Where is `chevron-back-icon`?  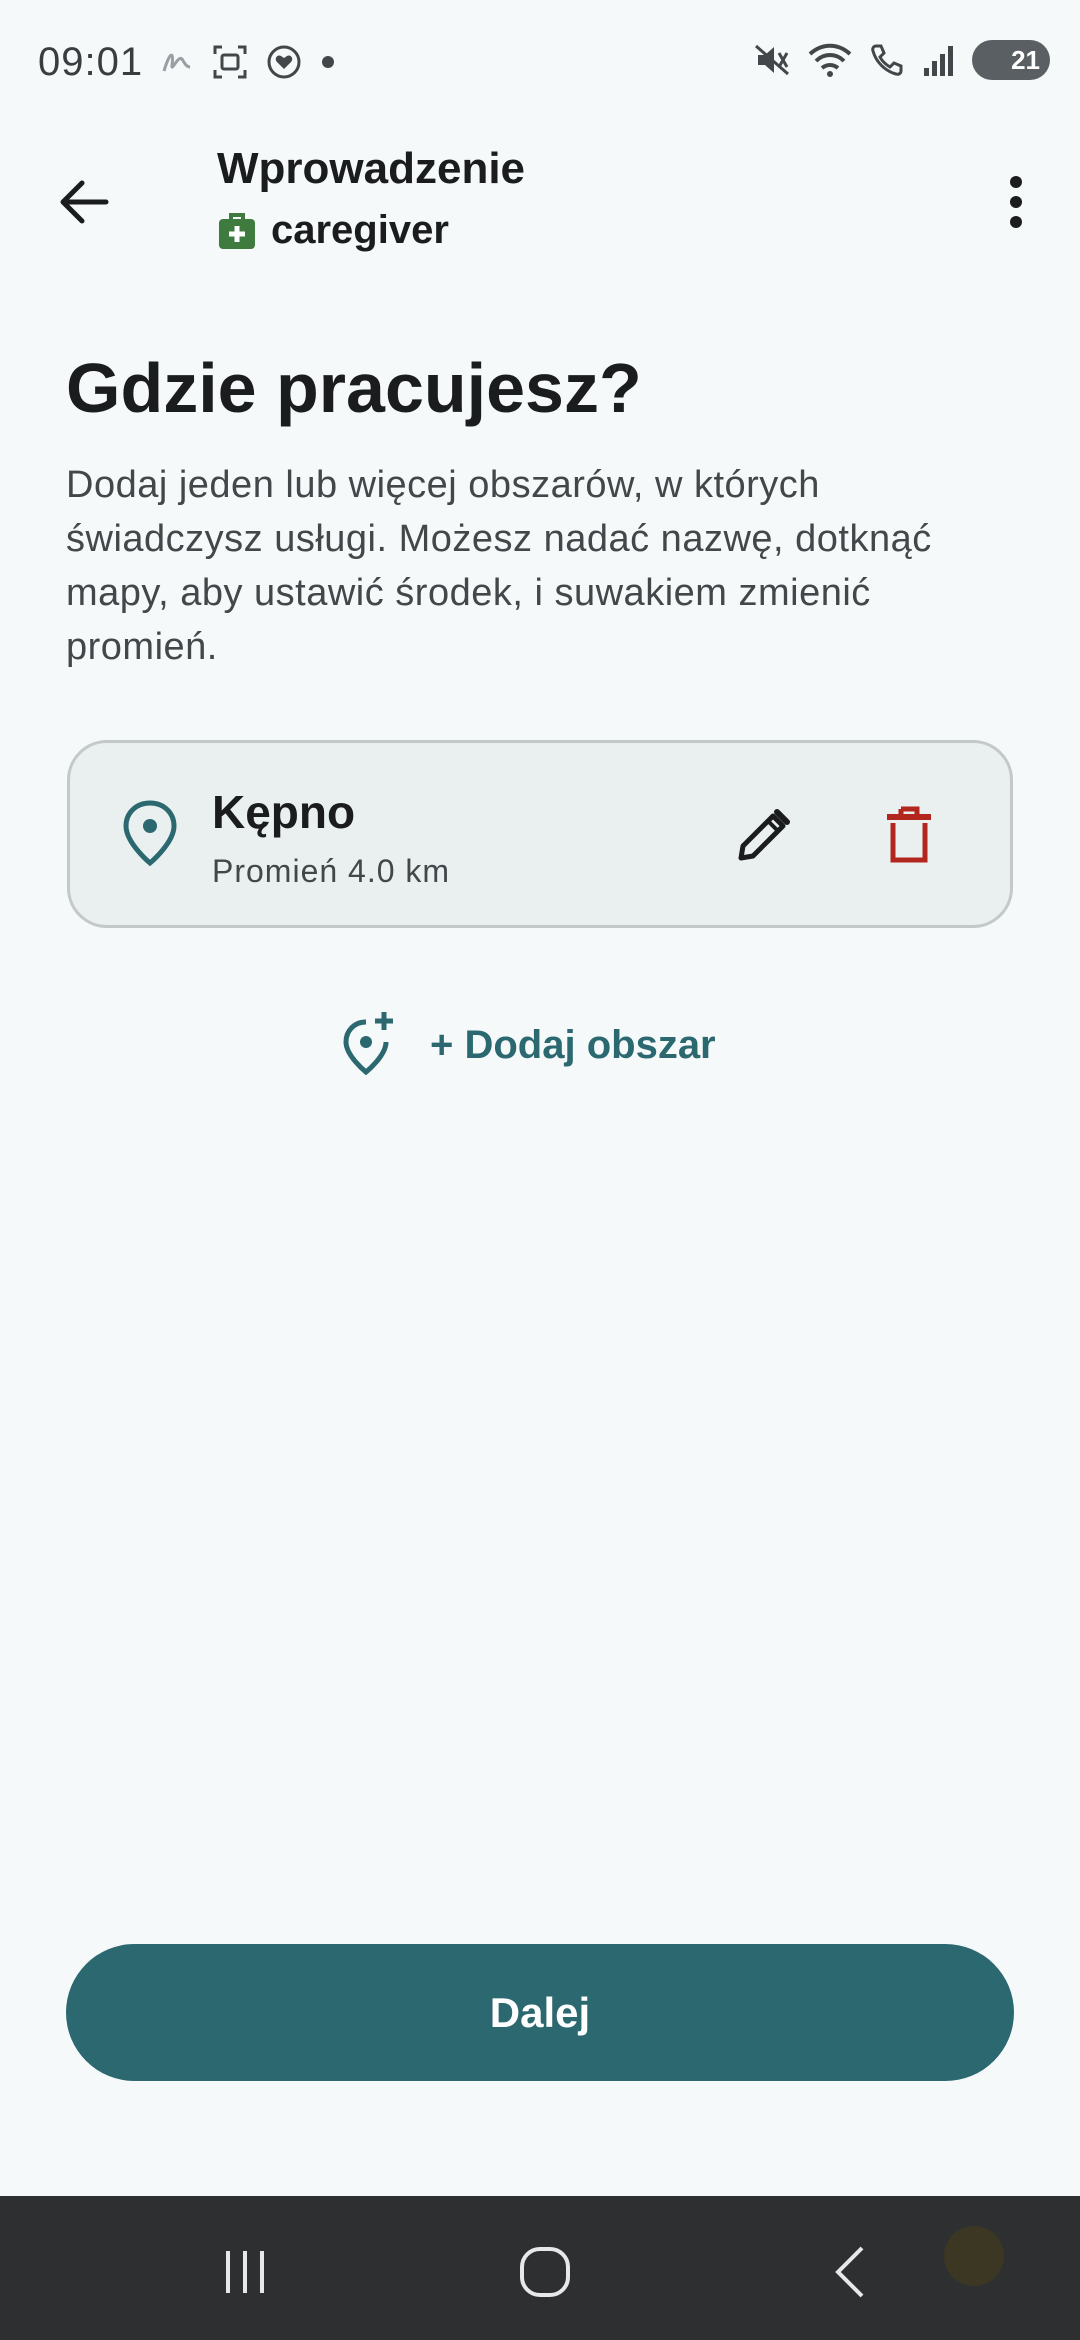
chevron-back-icon is located at coordinates (849, 2272).